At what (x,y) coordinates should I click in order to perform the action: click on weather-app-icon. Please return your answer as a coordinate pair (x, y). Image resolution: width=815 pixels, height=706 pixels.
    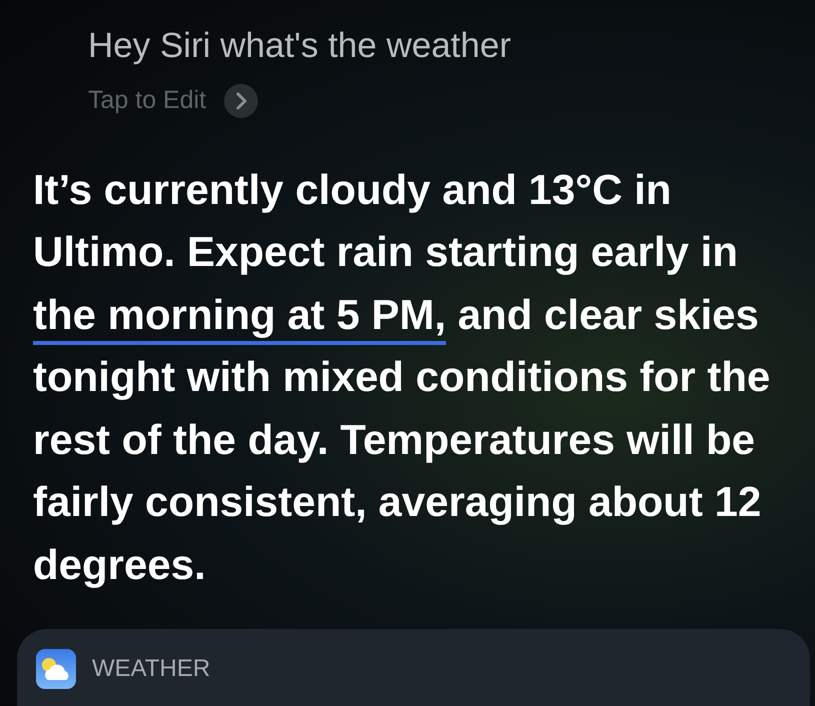
    Looking at the image, I should click on (56, 669).